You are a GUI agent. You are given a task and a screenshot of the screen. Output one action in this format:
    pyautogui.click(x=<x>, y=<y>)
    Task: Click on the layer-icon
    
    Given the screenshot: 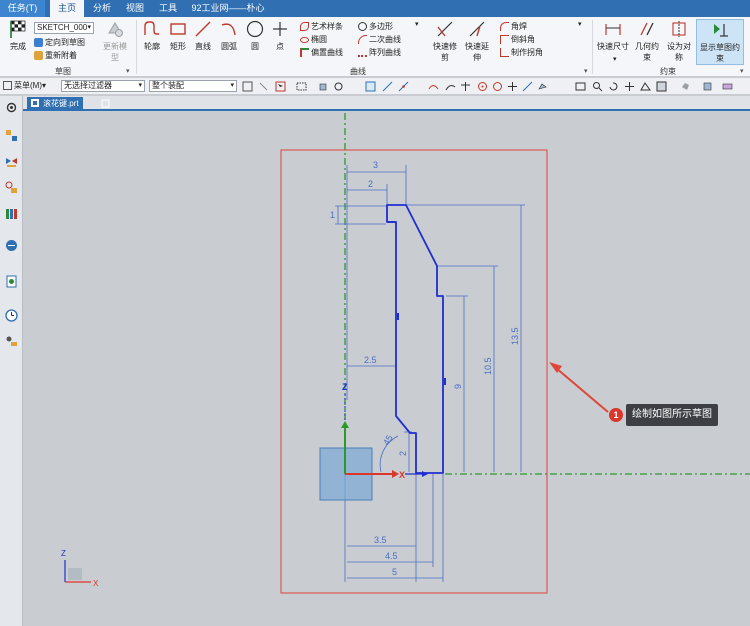 What is the action you would take?
    pyautogui.click(x=727, y=86)
    